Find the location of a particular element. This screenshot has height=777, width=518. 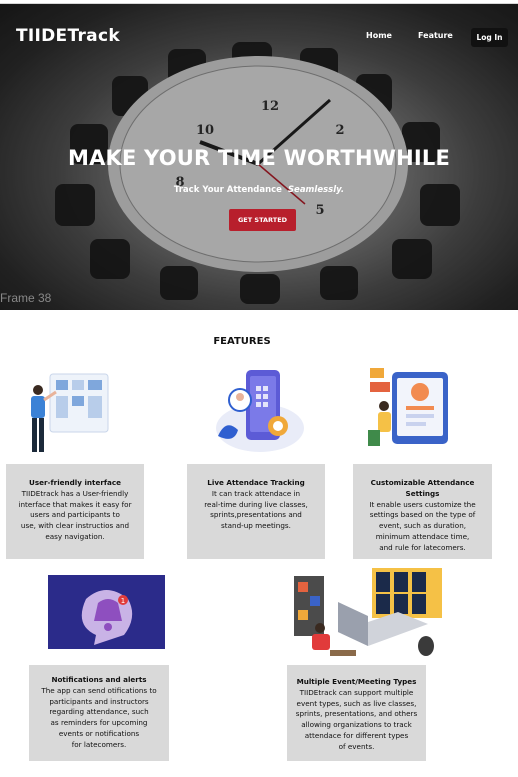

feature-title: Customizable Attendance Settings is located at coordinates (422, 488).